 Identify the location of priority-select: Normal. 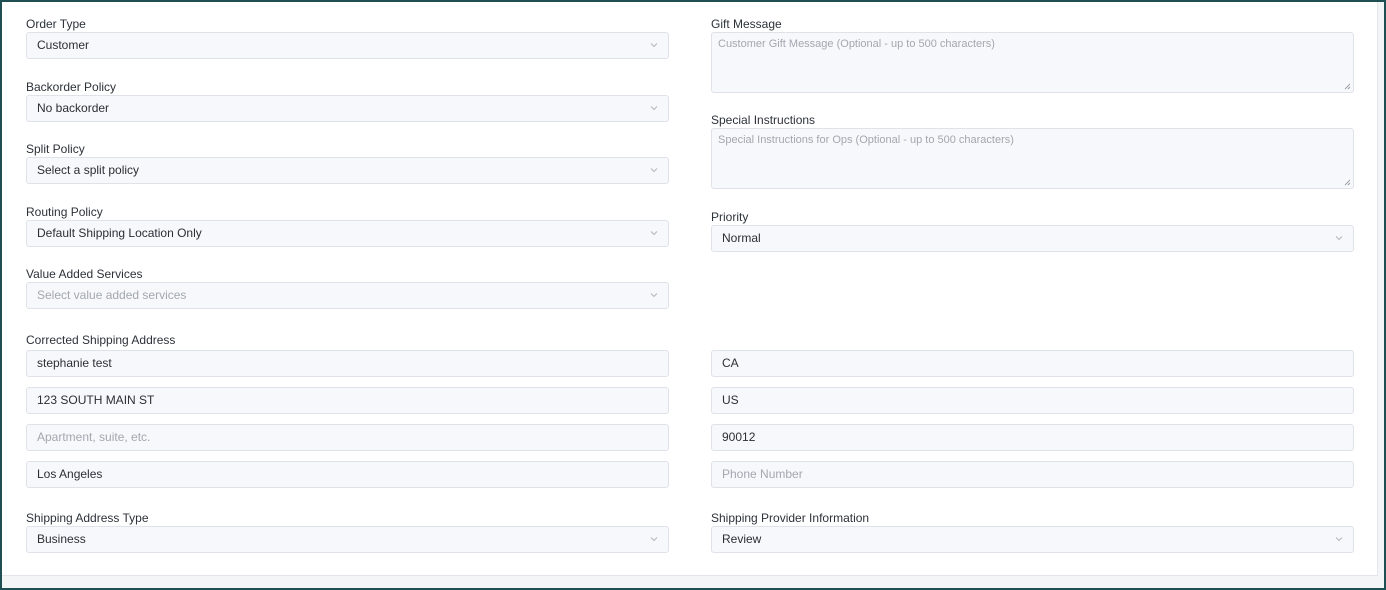
(1032, 238).